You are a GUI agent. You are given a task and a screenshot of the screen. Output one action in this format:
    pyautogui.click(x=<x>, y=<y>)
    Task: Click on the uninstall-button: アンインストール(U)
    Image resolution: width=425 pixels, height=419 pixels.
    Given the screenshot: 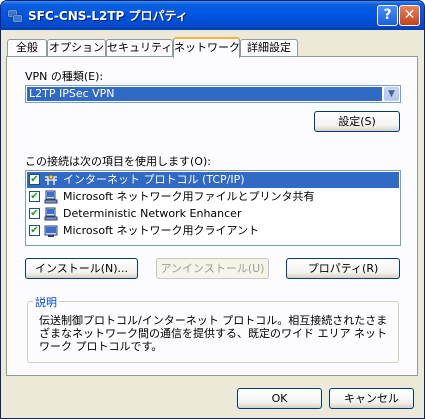 What is the action you would take?
    pyautogui.click(x=212, y=268)
    